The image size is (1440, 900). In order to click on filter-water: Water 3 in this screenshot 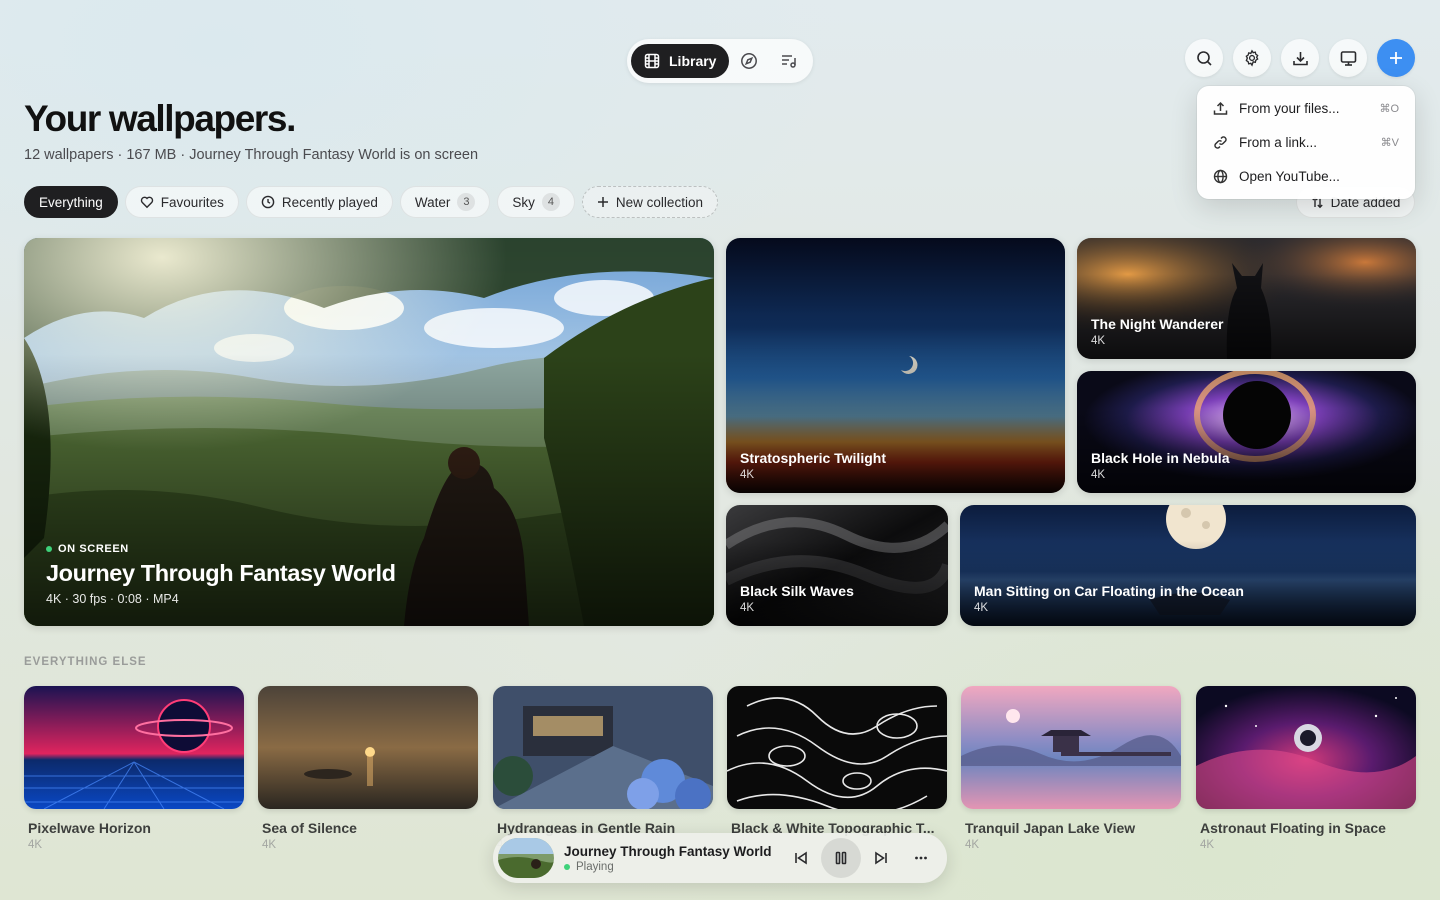, I will do `click(445, 202)`.